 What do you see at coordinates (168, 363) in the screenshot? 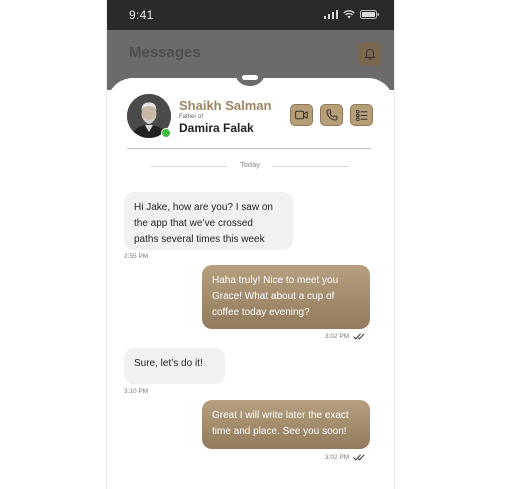
I see `message-text: Sure, let’s do it!` at bounding box center [168, 363].